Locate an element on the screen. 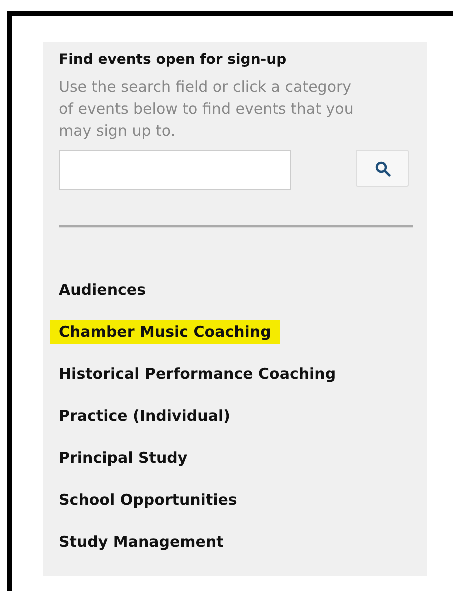 The height and width of the screenshot is (591, 453). panel-title: Find events open for sign-up is located at coordinates (173, 60).